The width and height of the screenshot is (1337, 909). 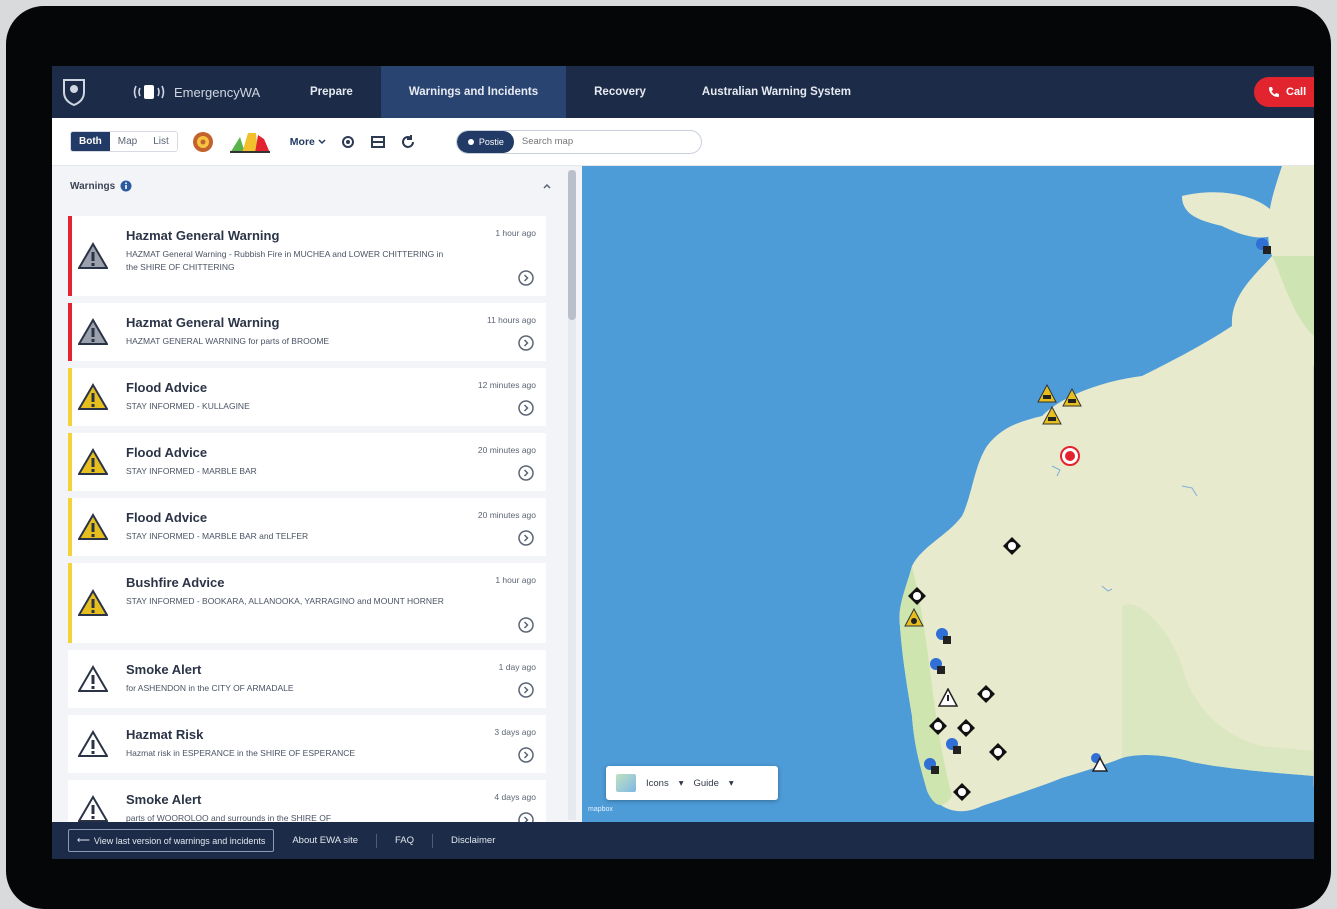 I want to click on chevron-up-icon, so click(x=547, y=186).